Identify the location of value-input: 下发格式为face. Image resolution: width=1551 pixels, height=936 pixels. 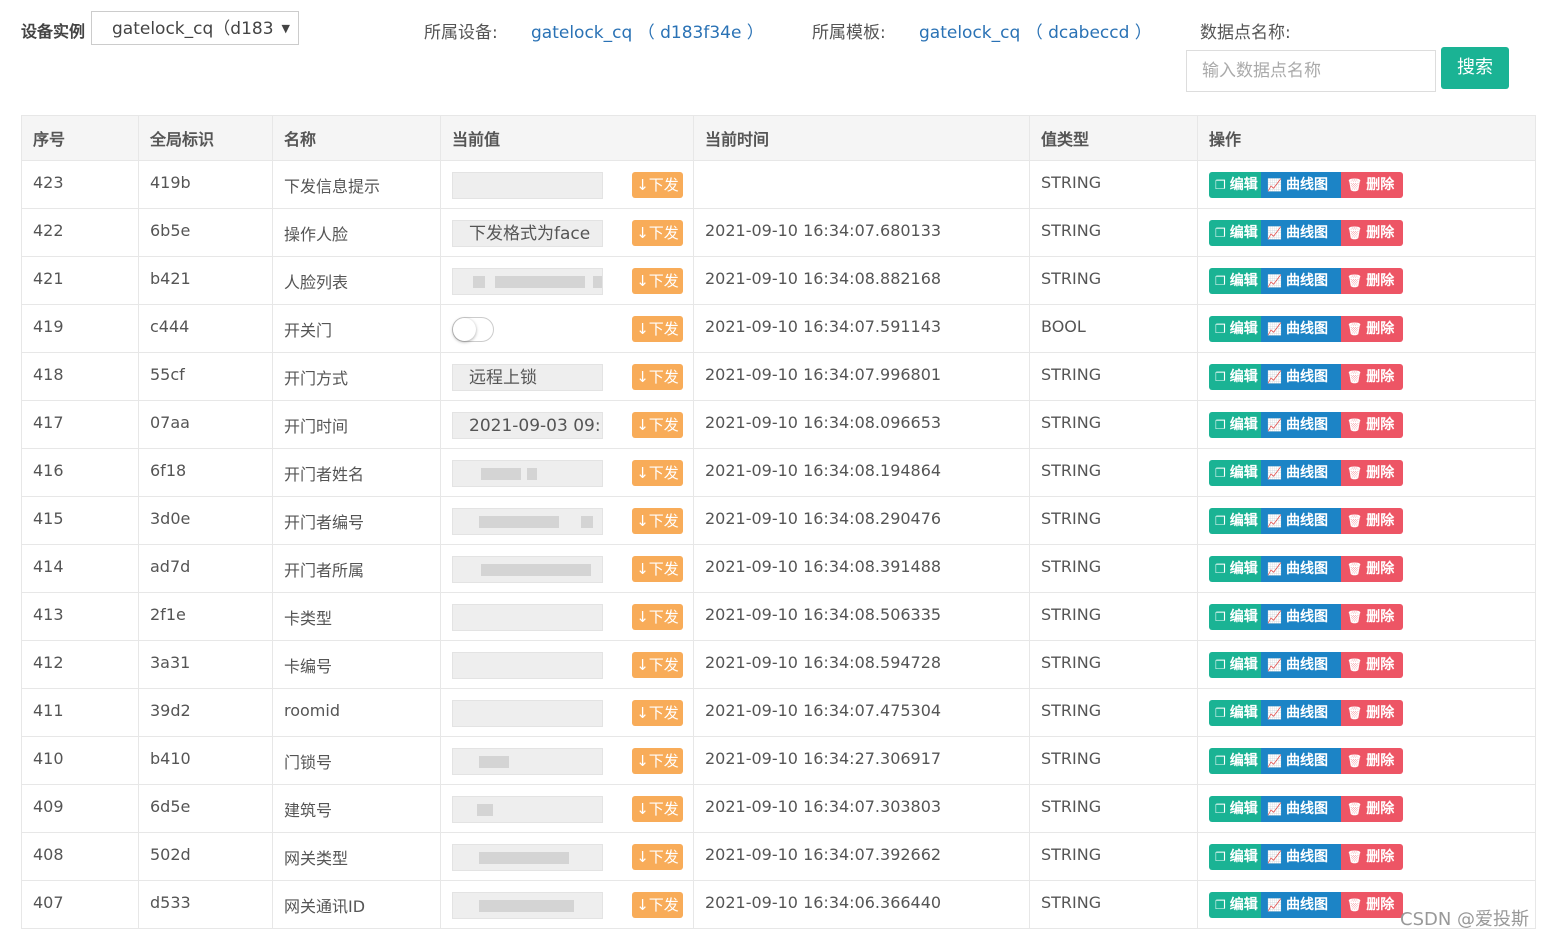
(527, 233).